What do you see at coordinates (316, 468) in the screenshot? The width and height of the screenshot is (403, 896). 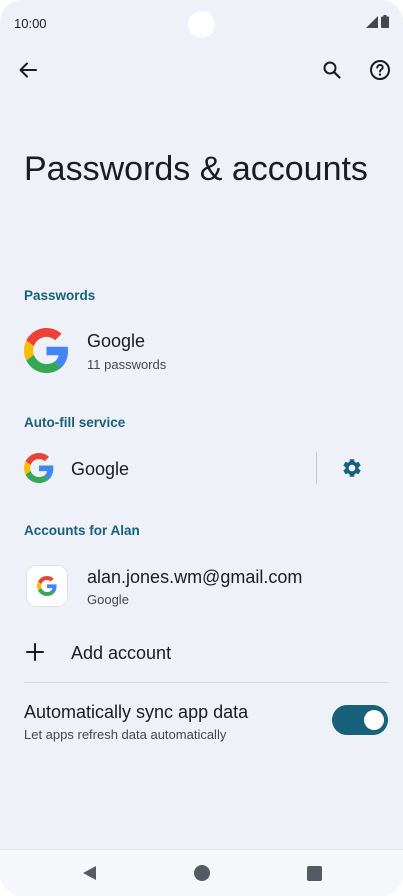 I see `autofill-divider` at bounding box center [316, 468].